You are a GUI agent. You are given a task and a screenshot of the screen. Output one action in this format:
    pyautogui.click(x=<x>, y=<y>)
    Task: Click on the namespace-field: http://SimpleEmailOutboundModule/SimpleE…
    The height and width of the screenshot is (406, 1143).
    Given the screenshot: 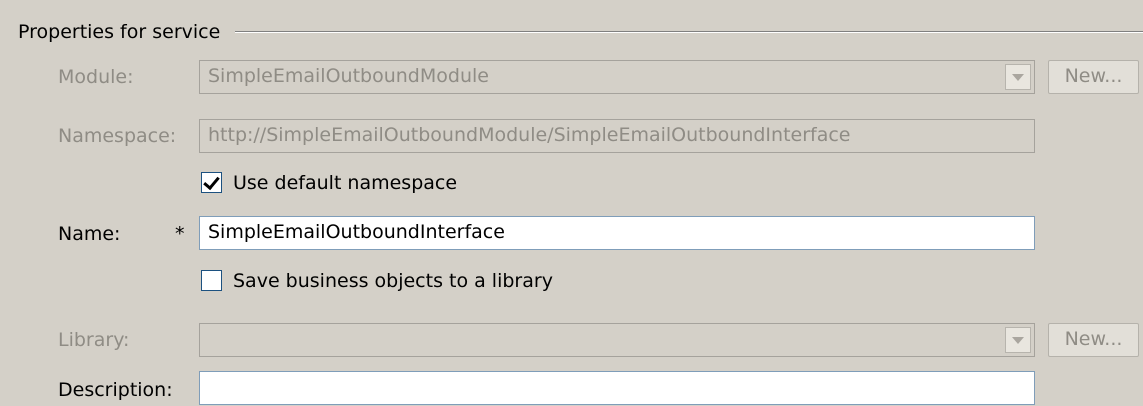 What is the action you would take?
    pyautogui.click(x=617, y=136)
    